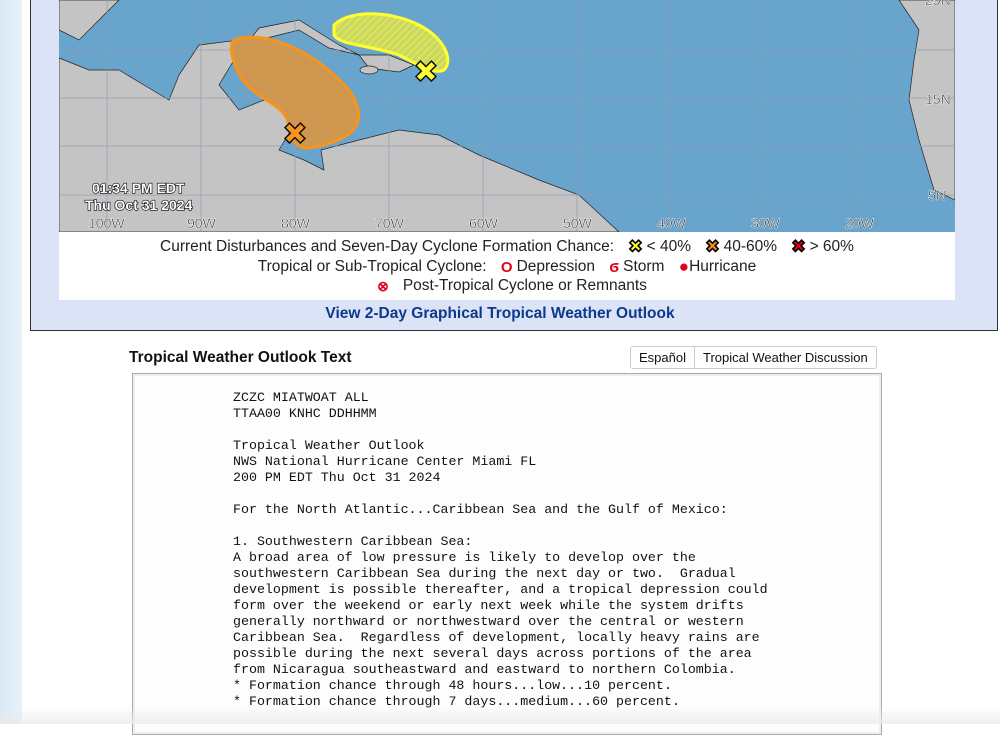  What do you see at coordinates (831, 246) in the screenshot?
I see `legend-high: > 60%` at bounding box center [831, 246].